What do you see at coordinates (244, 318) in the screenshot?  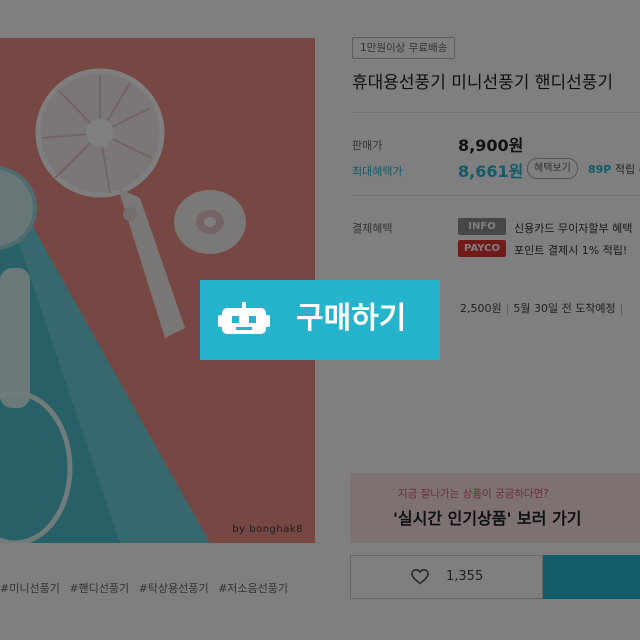 I see `robot-icon` at bounding box center [244, 318].